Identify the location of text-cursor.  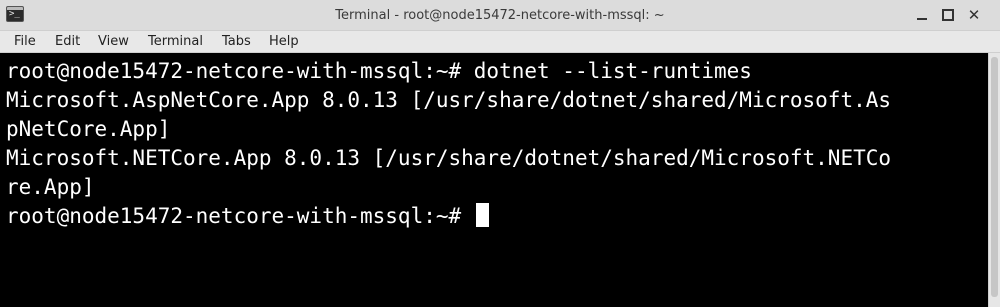
(482, 215).